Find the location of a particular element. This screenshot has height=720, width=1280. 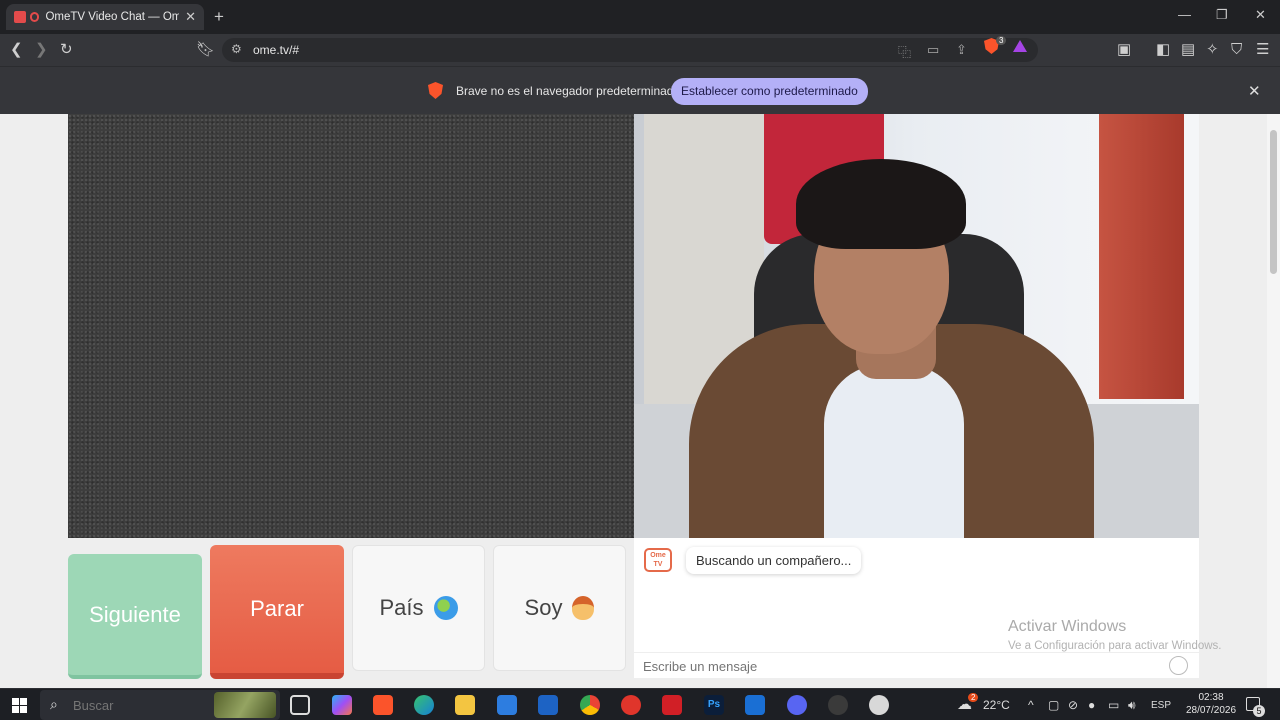

next-button-label: Siguiente is located at coordinates (135, 614).